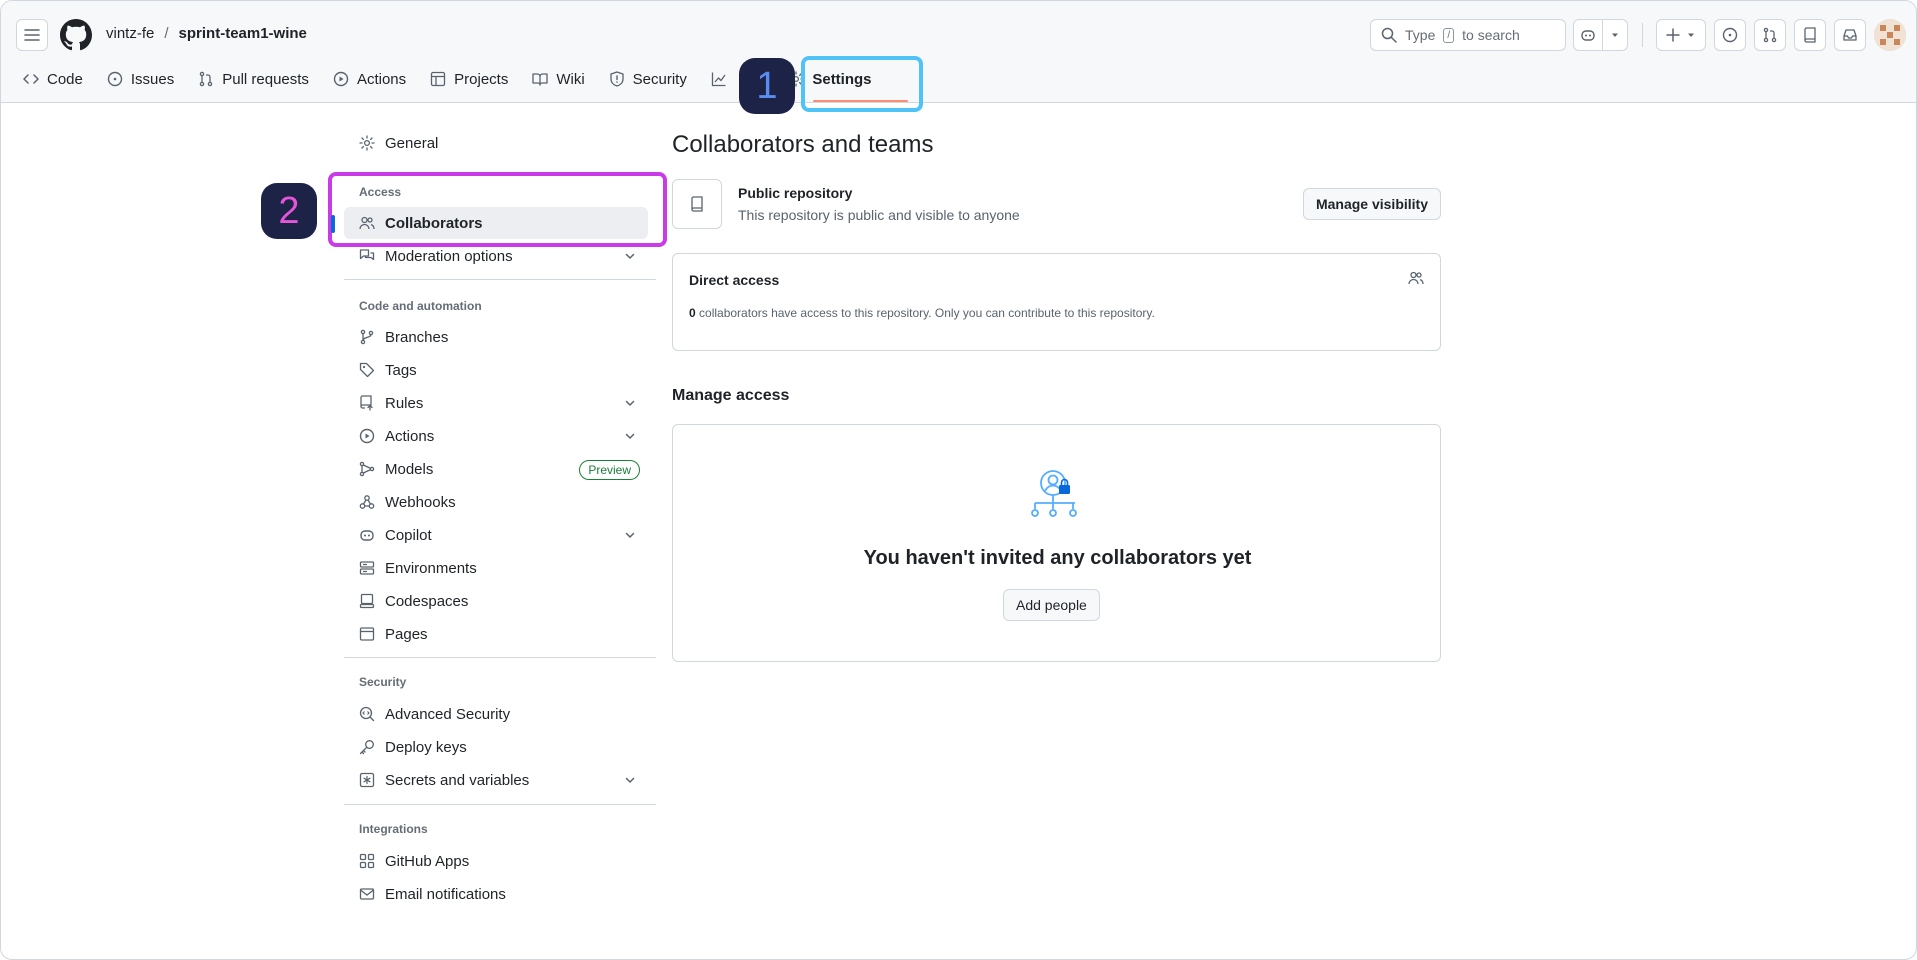  I want to click on user-avatar, so click(1890, 35).